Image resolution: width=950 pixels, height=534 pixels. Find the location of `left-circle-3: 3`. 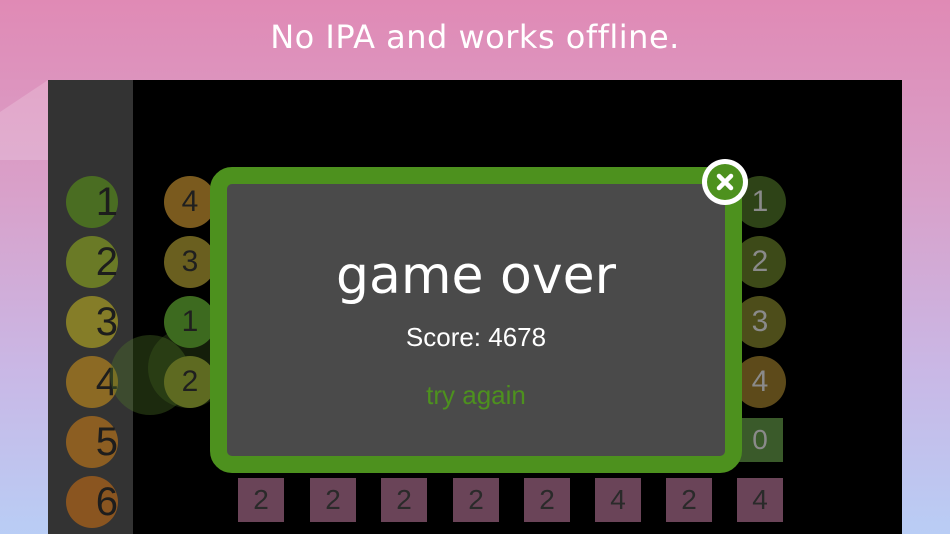

left-circle-3: 3 is located at coordinates (92, 322).